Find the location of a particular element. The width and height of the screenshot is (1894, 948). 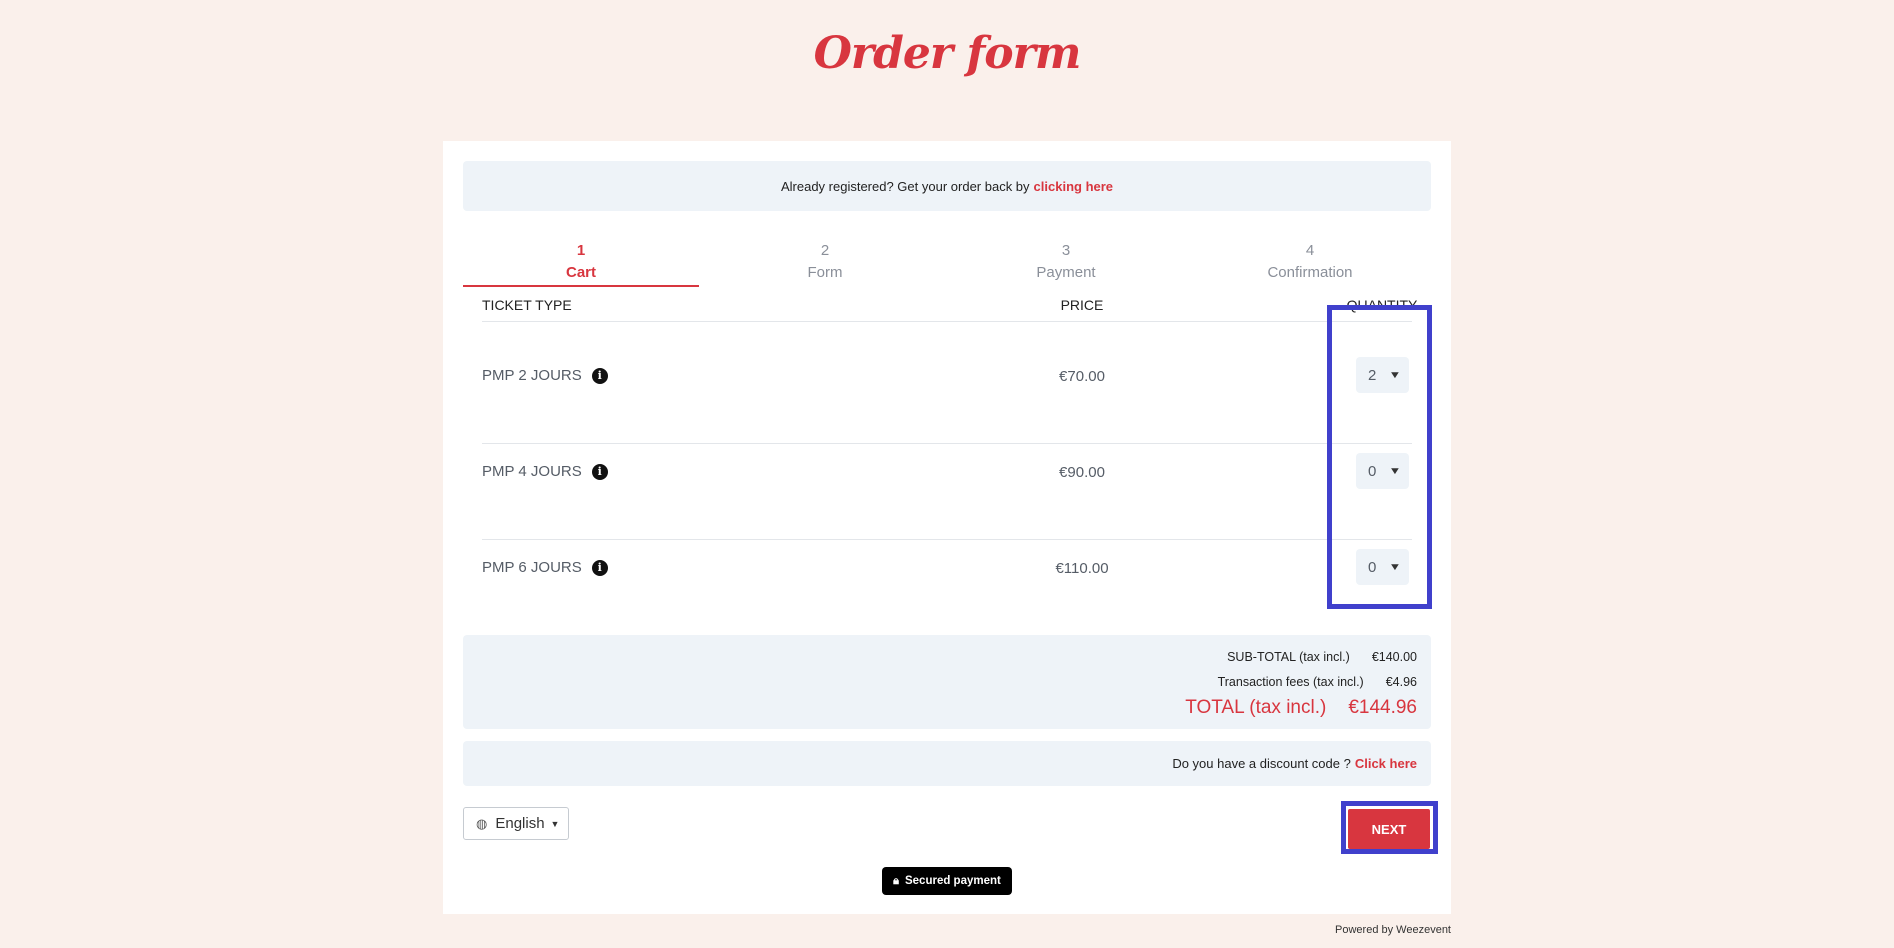

fees-line: Transaction fees (tax incl.) €4.96 is located at coordinates (1317, 682).